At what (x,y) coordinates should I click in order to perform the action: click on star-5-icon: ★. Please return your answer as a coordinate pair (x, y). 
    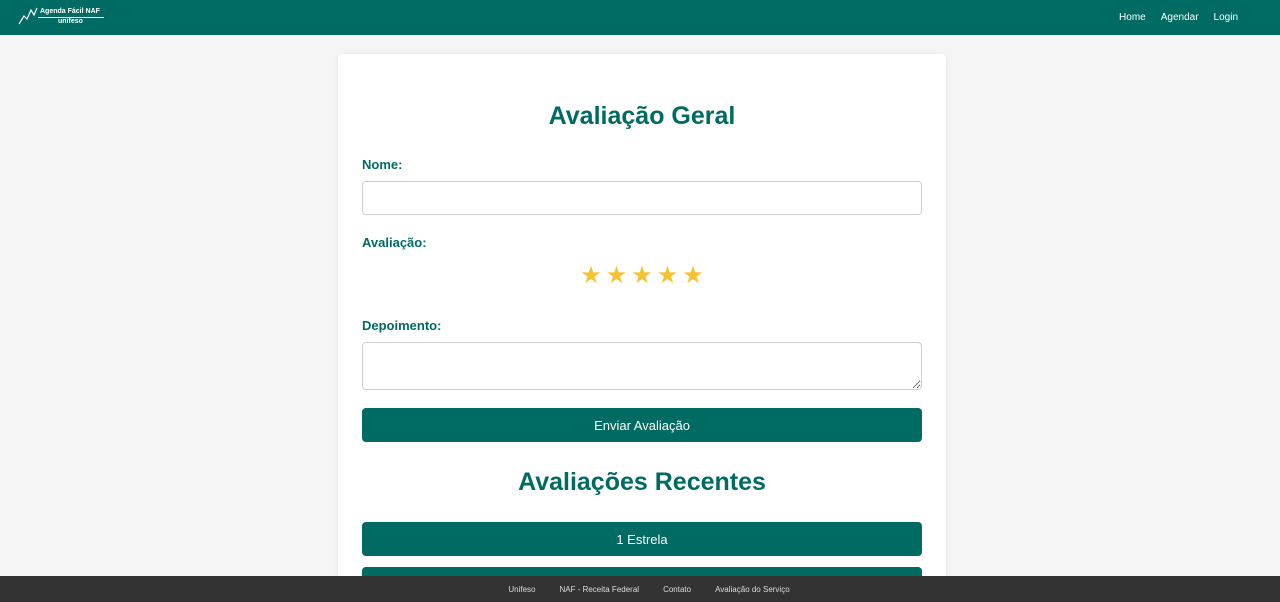
    Looking at the image, I should click on (693, 276).